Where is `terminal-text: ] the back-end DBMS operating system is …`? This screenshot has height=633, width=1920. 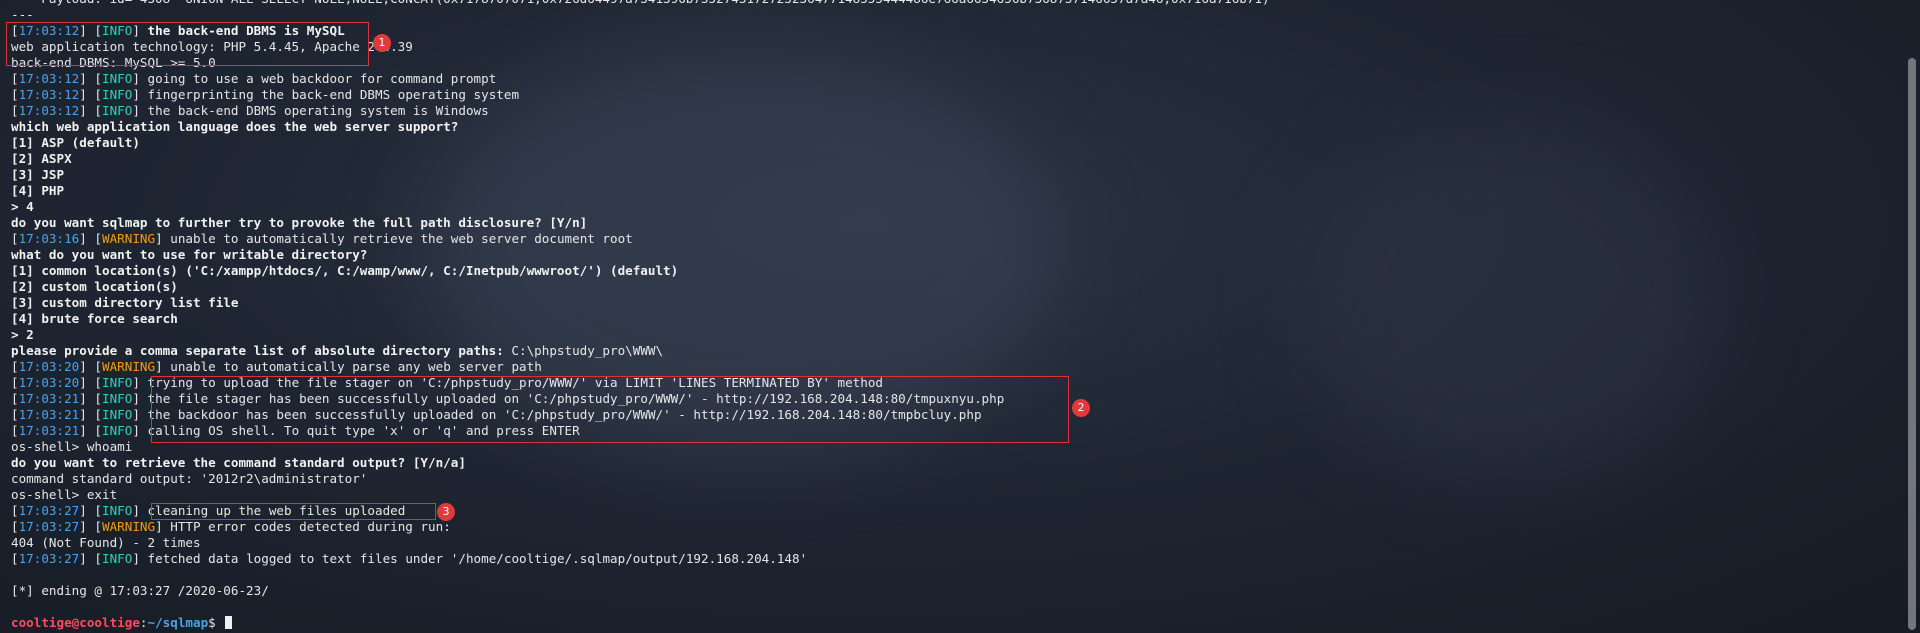 terminal-text: ] the back-end DBMS operating system is … is located at coordinates (310, 110).